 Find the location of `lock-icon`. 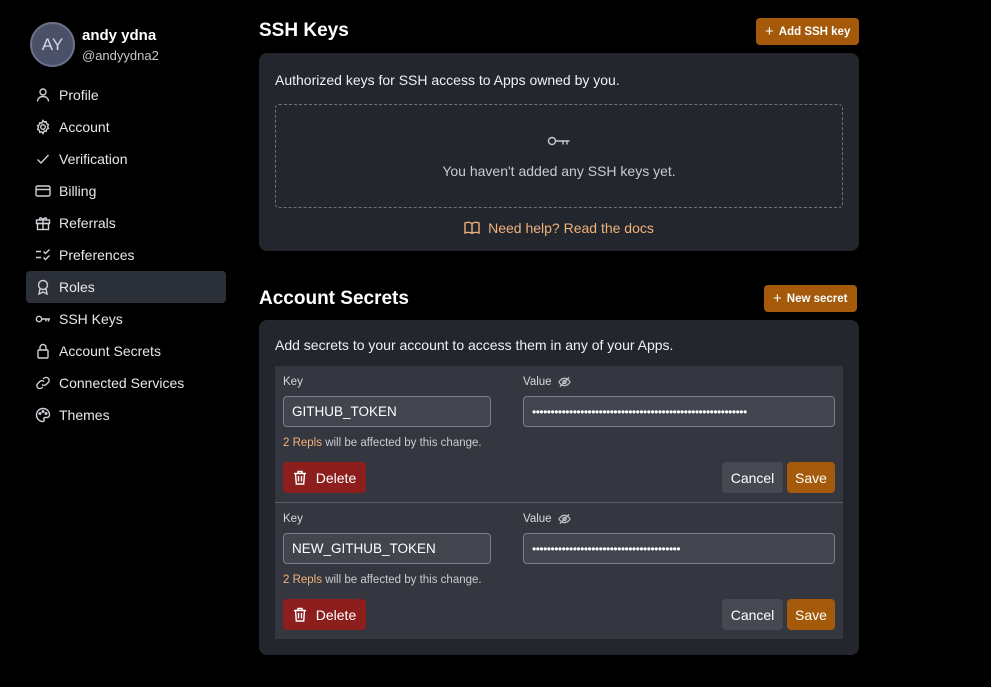

lock-icon is located at coordinates (43, 351).